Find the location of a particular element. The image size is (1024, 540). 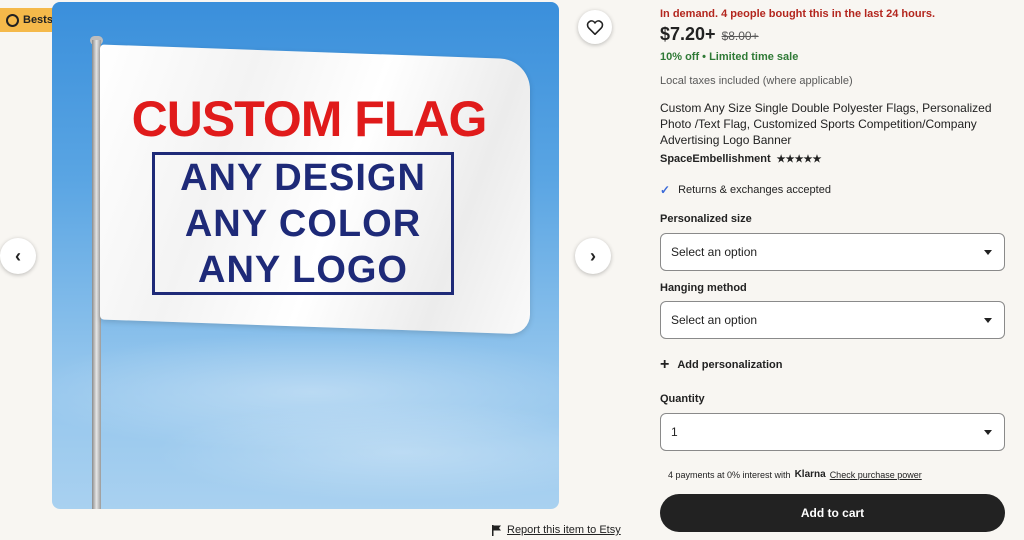

klarna-text: 4 payments at 0% interest with is located at coordinates (729, 474).